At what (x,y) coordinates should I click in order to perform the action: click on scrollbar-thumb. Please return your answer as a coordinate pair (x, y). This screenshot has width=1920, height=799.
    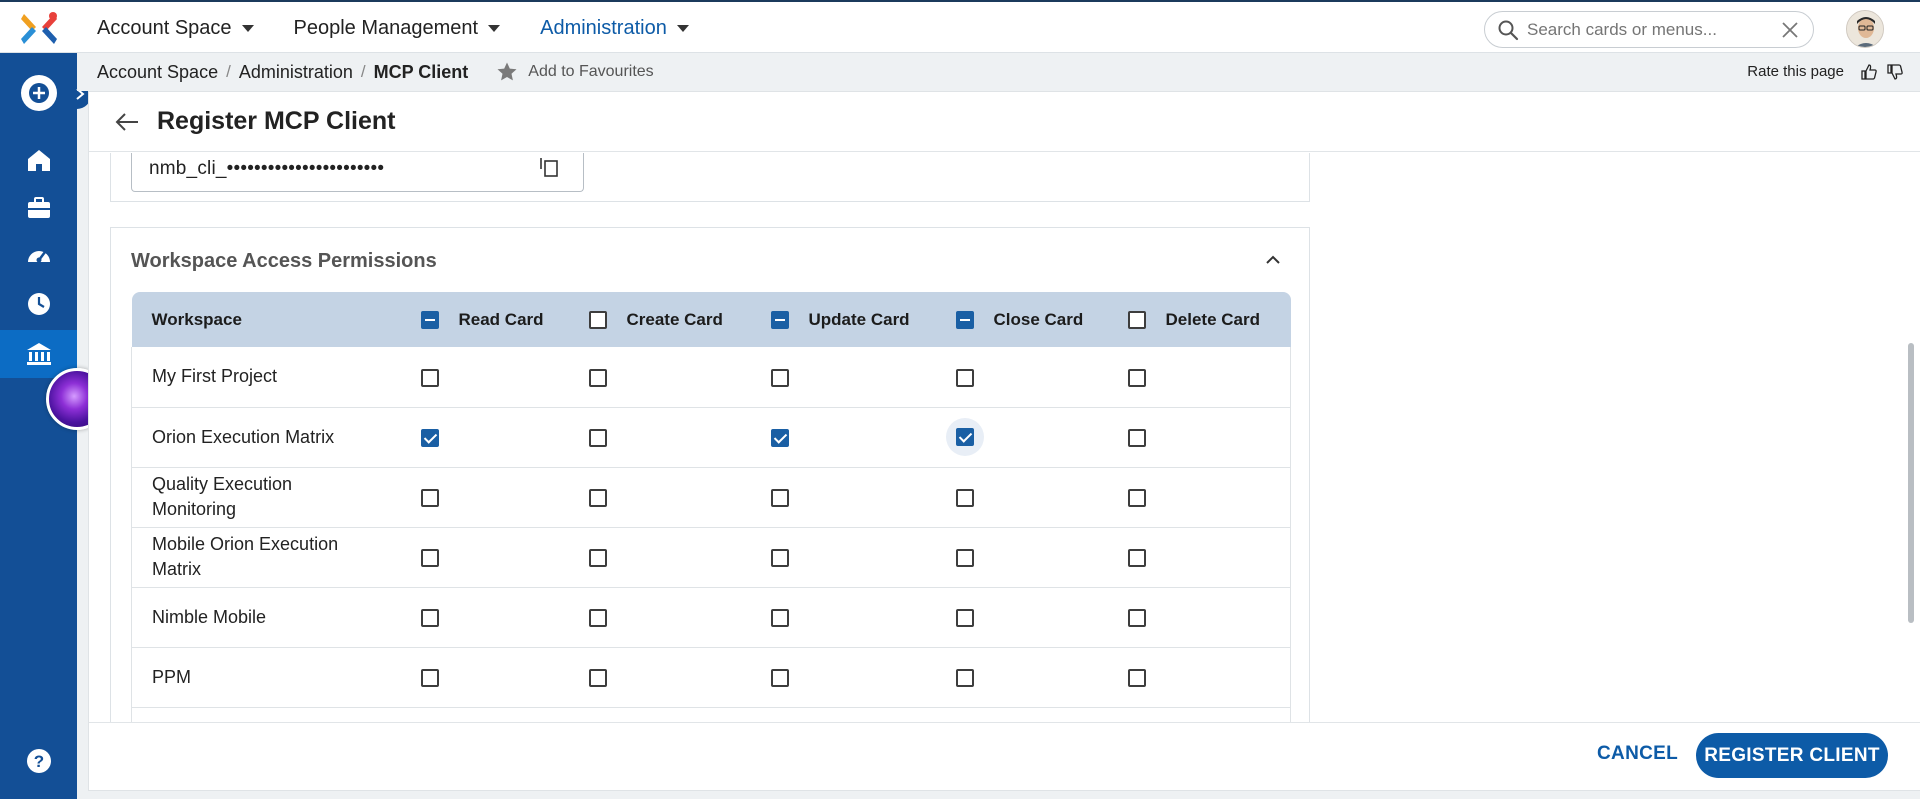
    Looking at the image, I should click on (1911, 483).